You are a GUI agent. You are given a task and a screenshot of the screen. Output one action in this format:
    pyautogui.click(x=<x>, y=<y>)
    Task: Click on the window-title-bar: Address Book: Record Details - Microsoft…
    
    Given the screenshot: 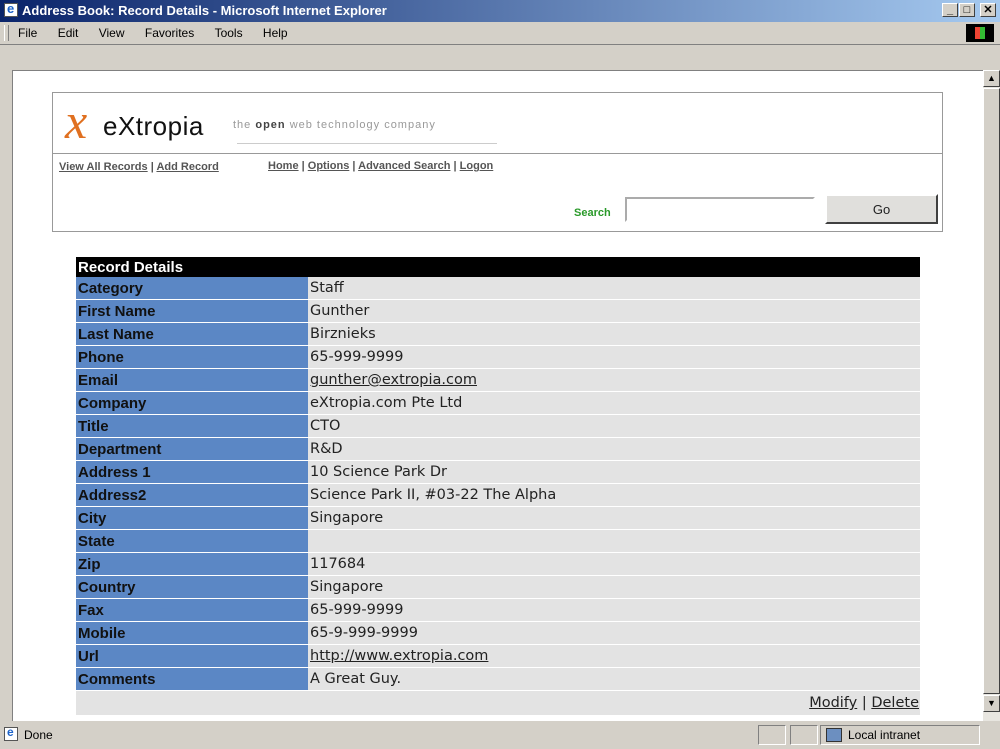 What is the action you would take?
    pyautogui.click(x=500, y=11)
    